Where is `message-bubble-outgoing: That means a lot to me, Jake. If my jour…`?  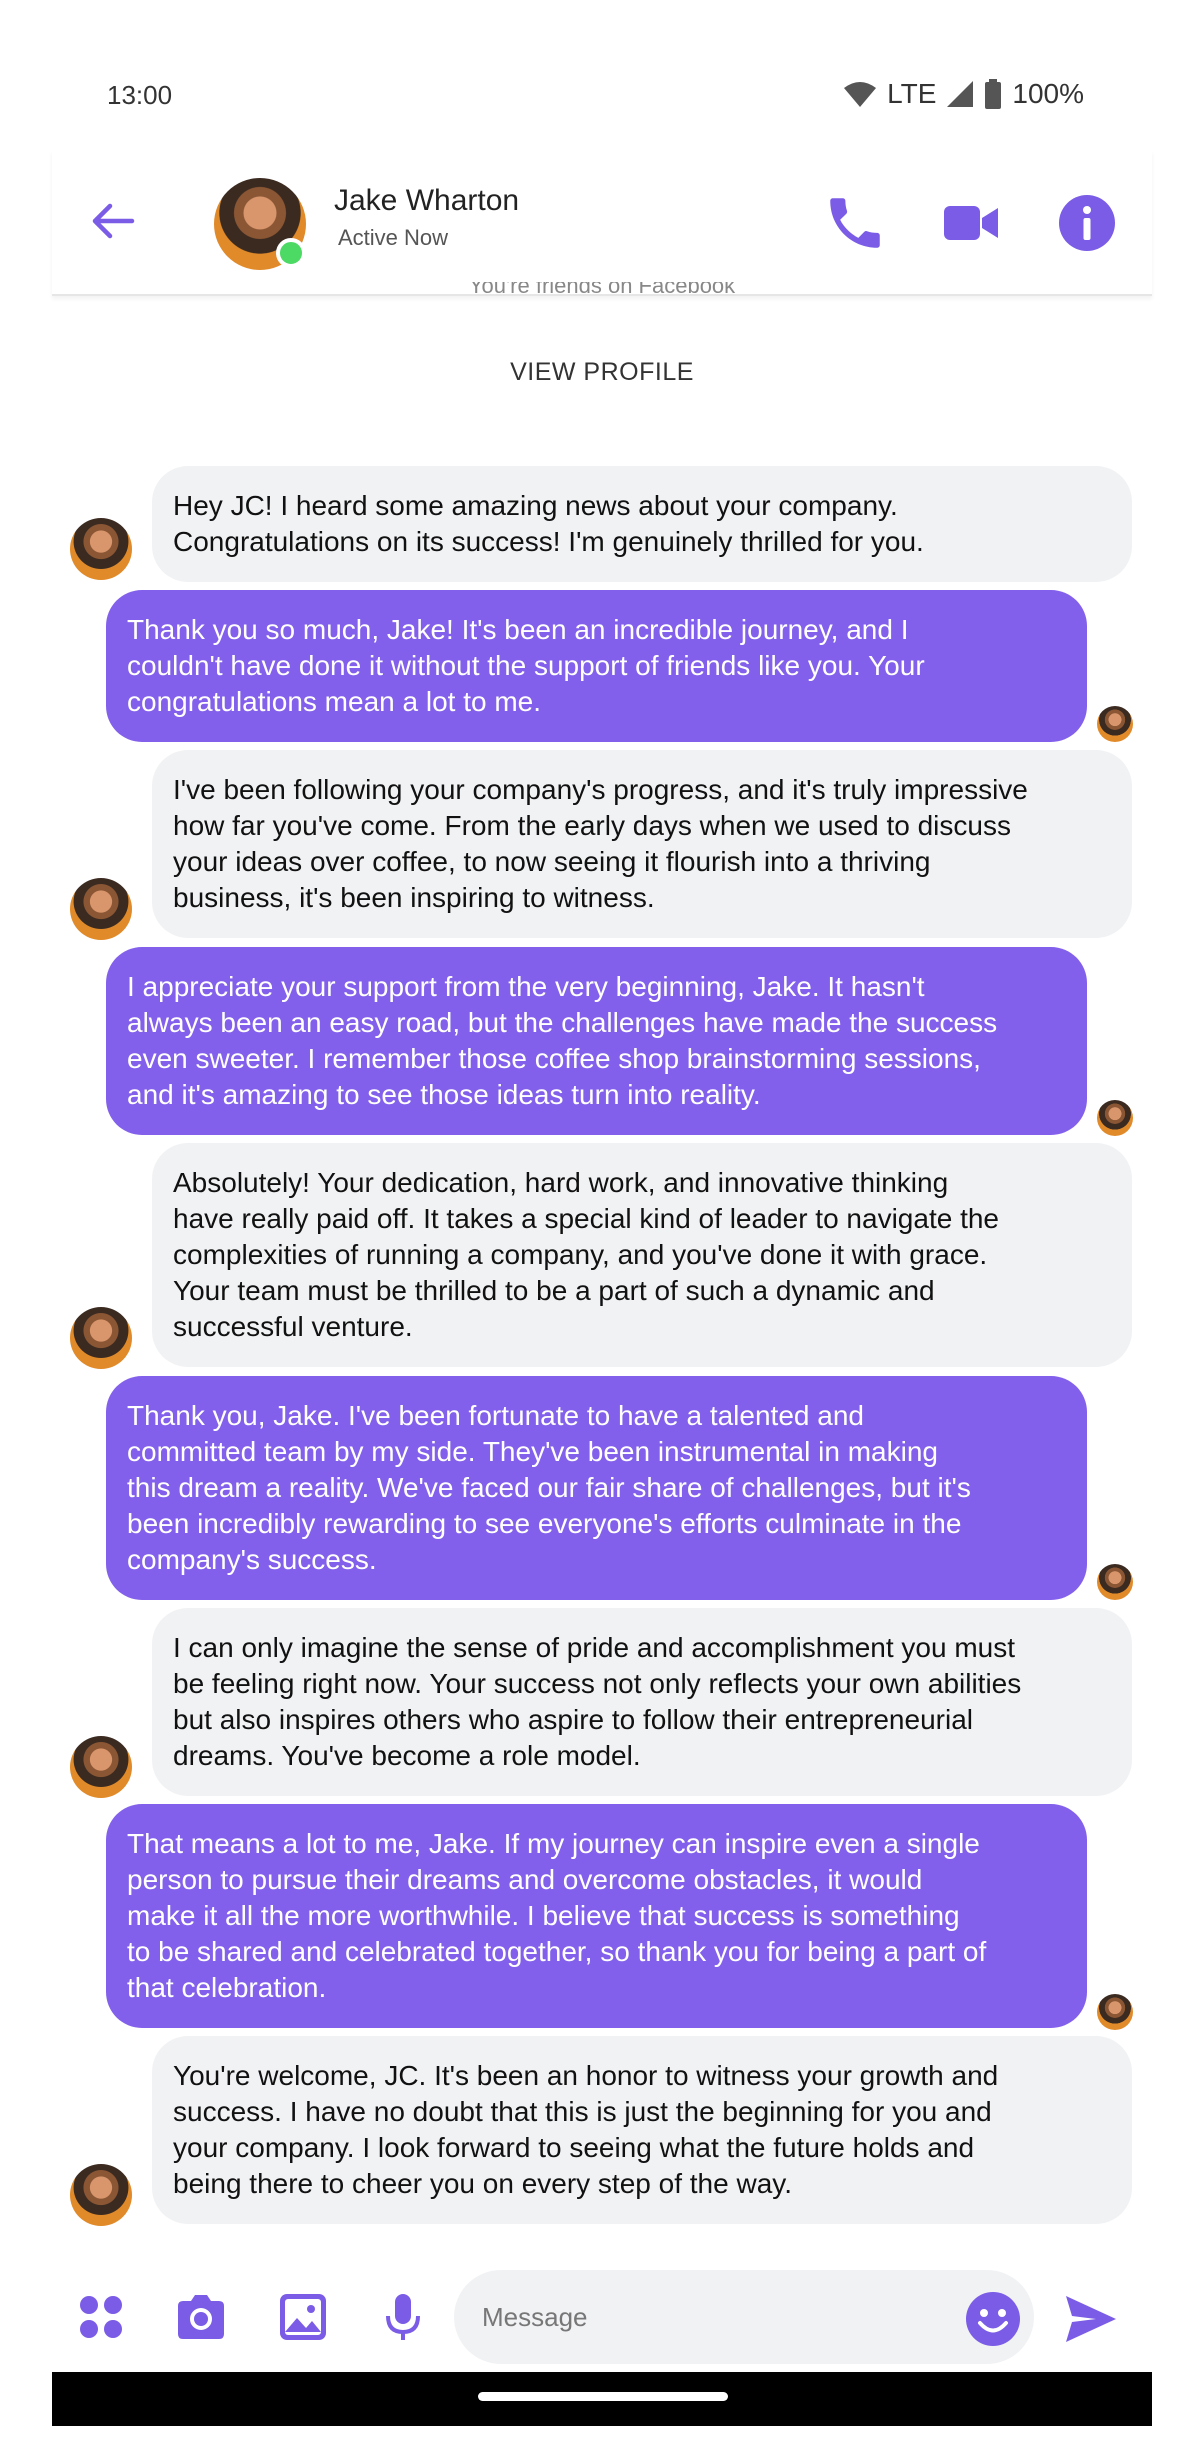
message-bubble-outgoing: That means a lot to me, Jake. If my jour… is located at coordinates (596, 1916).